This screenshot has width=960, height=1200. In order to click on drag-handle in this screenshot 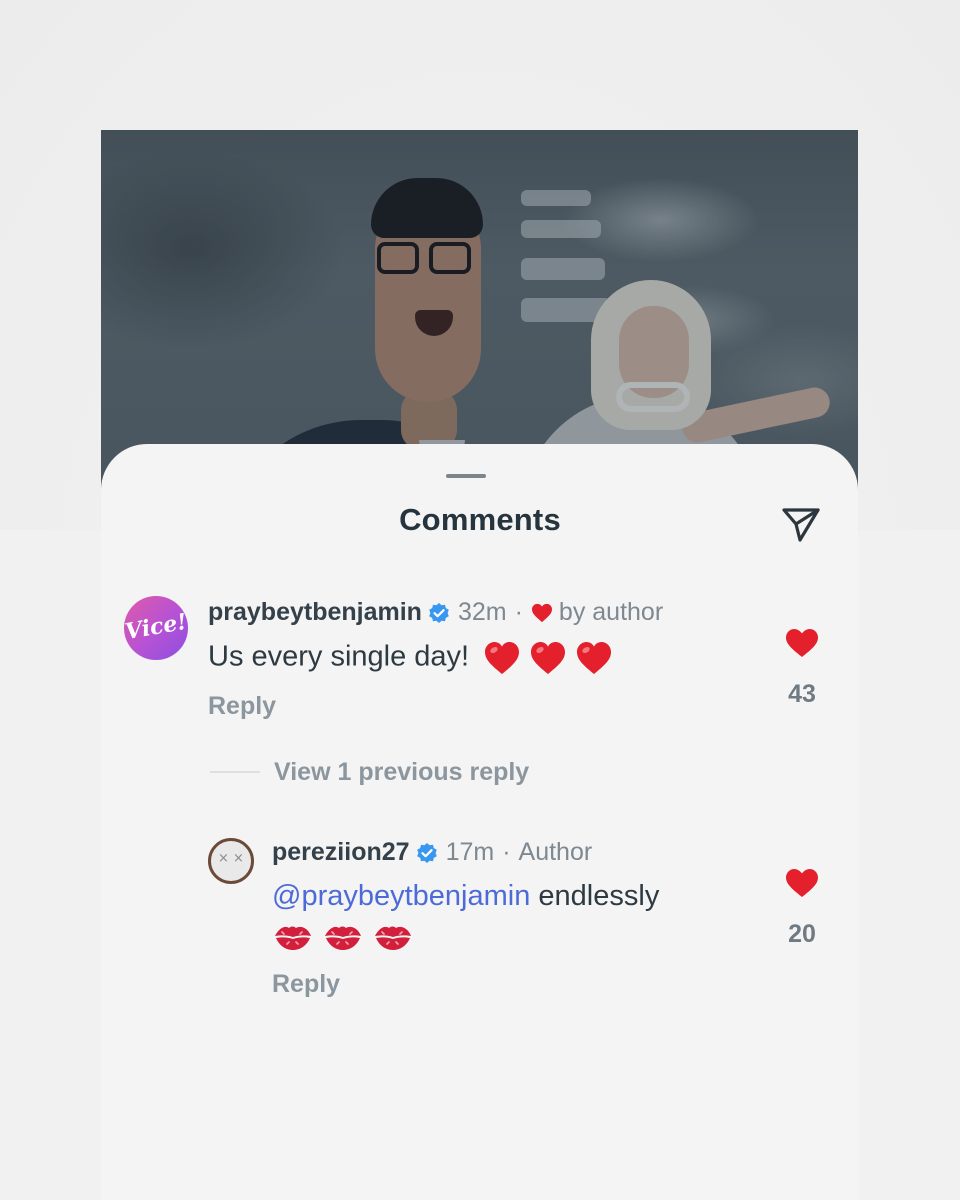, I will do `click(466, 476)`.